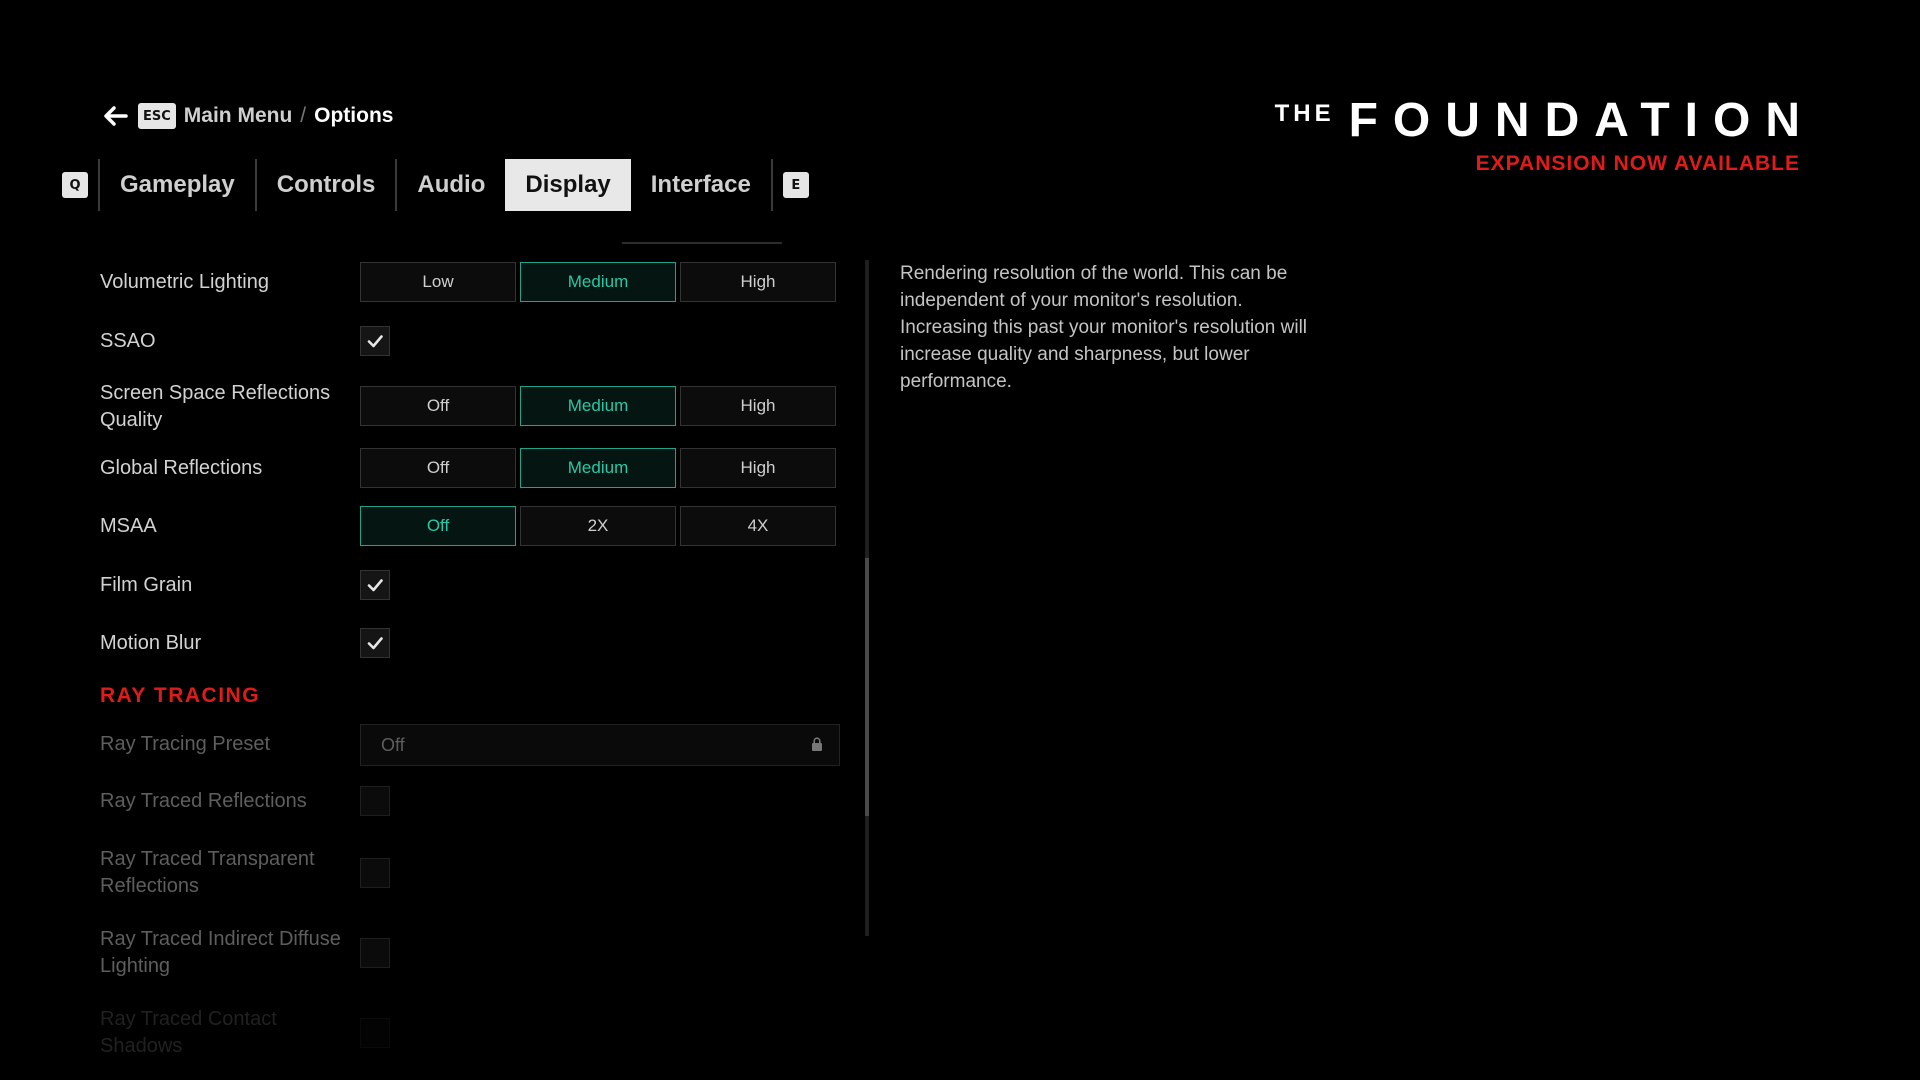 This screenshot has height=1080, width=1920. What do you see at coordinates (702, 243) in the screenshot?
I see `previous-setting-peek` at bounding box center [702, 243].